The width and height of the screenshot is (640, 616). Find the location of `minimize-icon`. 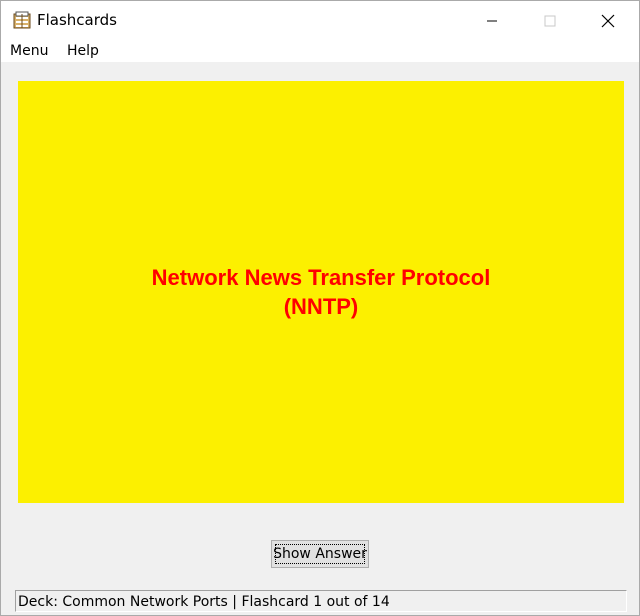

minimize-icon is located at coordinates (492, 20).